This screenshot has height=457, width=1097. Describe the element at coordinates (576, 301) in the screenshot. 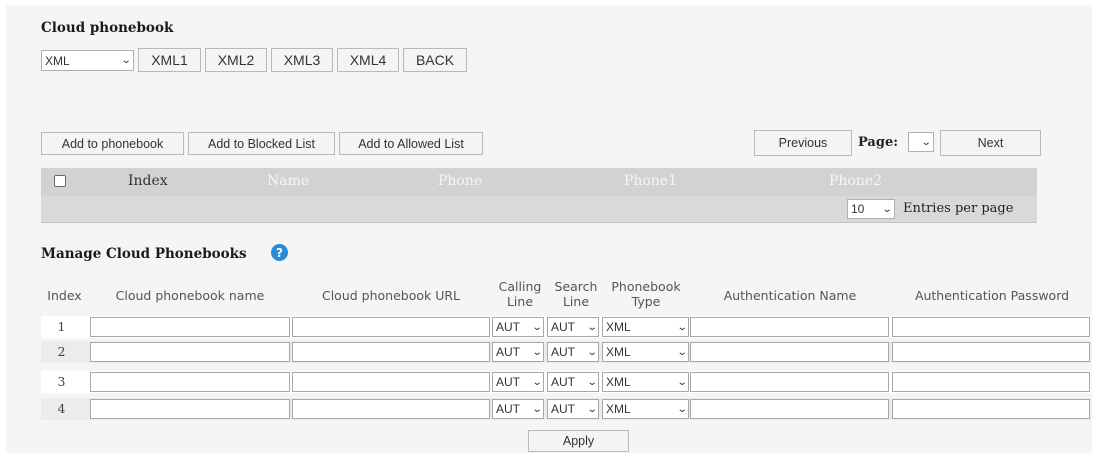

I see `header-search-line-2: Line` at that location.